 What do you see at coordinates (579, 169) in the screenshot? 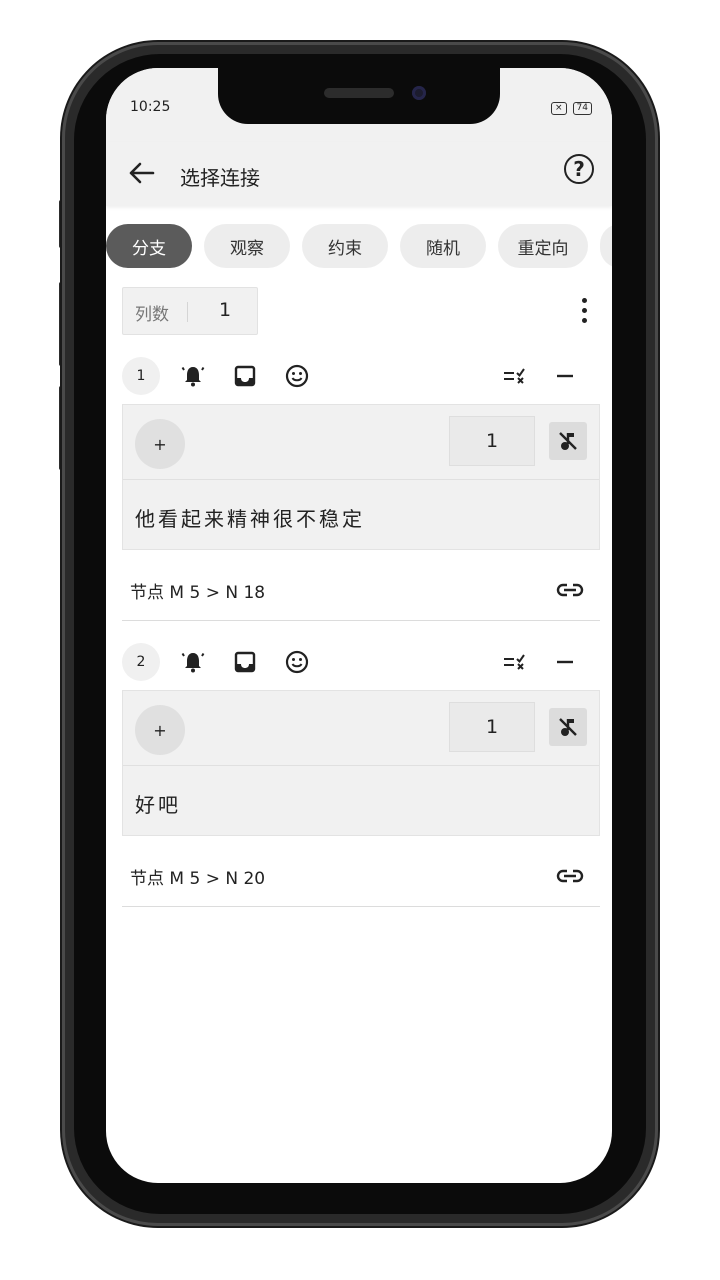
I see `help-circle-icon: ?` at bounding box center [579, 169].